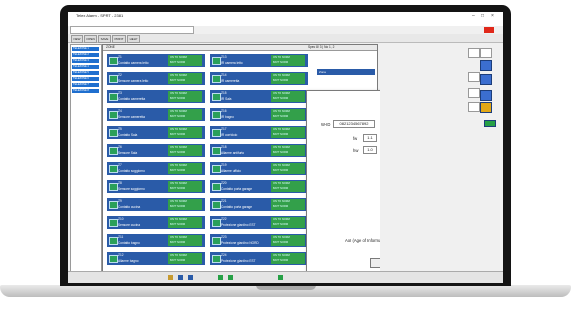 This screenshot has width=571, height=327. What do you see at coordinates (346, 72) in the screenshot?
I see `side-strip: Zona` at bounding box center [346, 72].